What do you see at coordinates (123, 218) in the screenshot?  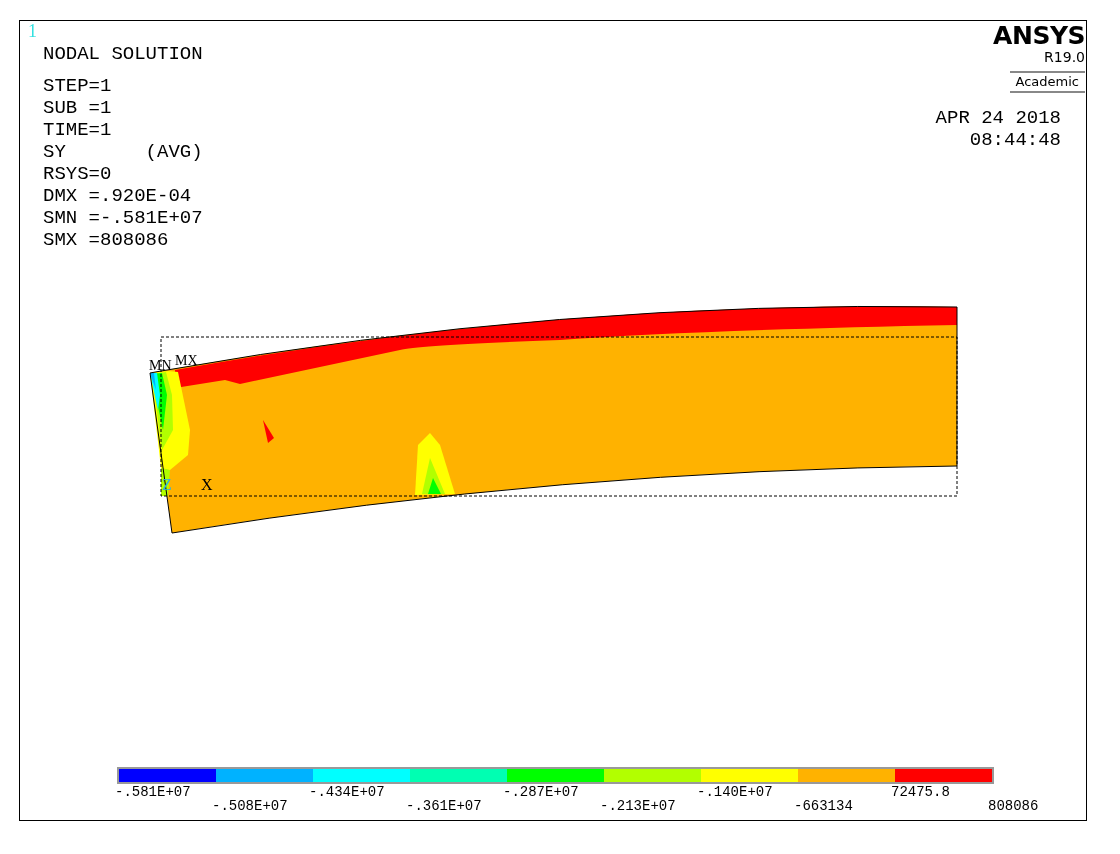 I see `solution-info: SMN =-.581E+07` at bounding box center [123, 218].